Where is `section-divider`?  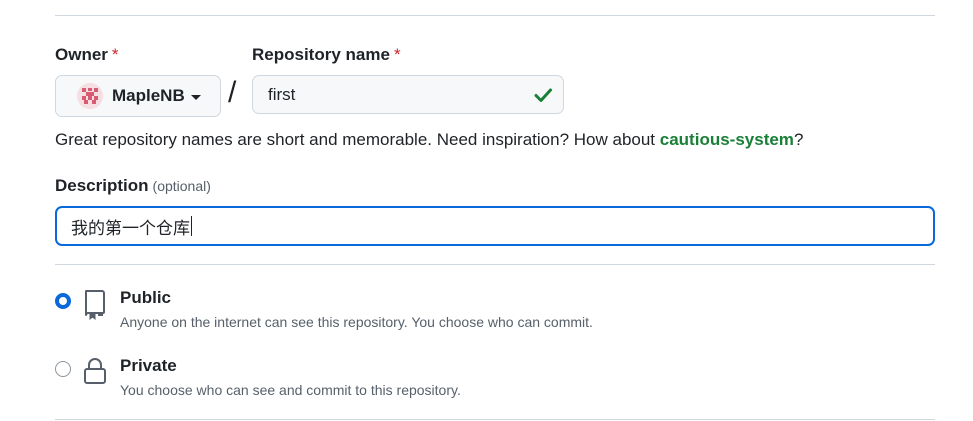 section-divider is located at coordinates (495, 264).